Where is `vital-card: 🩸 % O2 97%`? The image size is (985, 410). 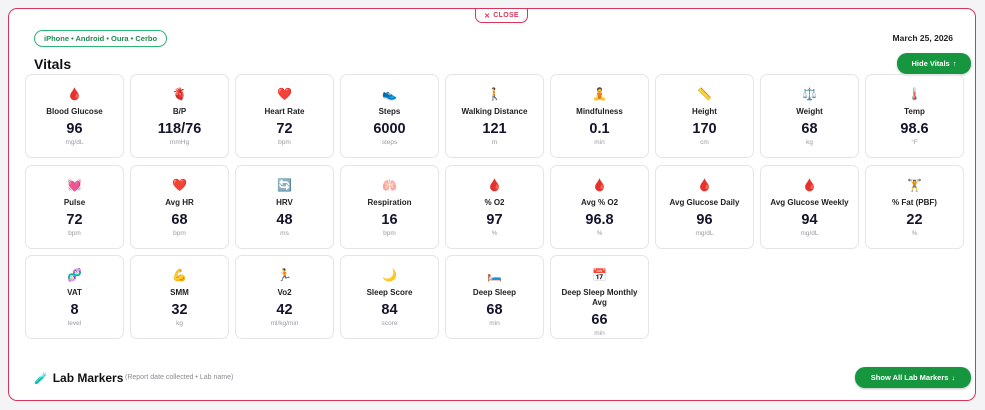
vital-card: 🩸 % O2 97% is located at coordinates (494, 206).